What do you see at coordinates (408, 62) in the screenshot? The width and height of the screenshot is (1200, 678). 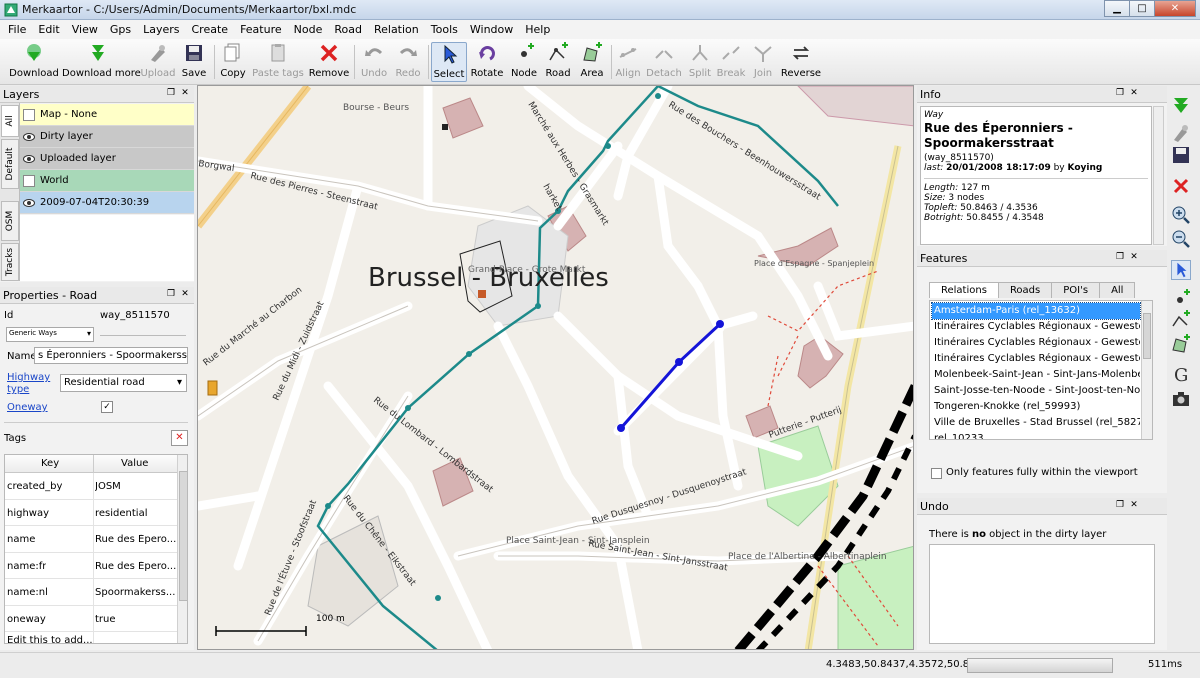 I see `redo-button: Redo` at bounding box center [408, 62].